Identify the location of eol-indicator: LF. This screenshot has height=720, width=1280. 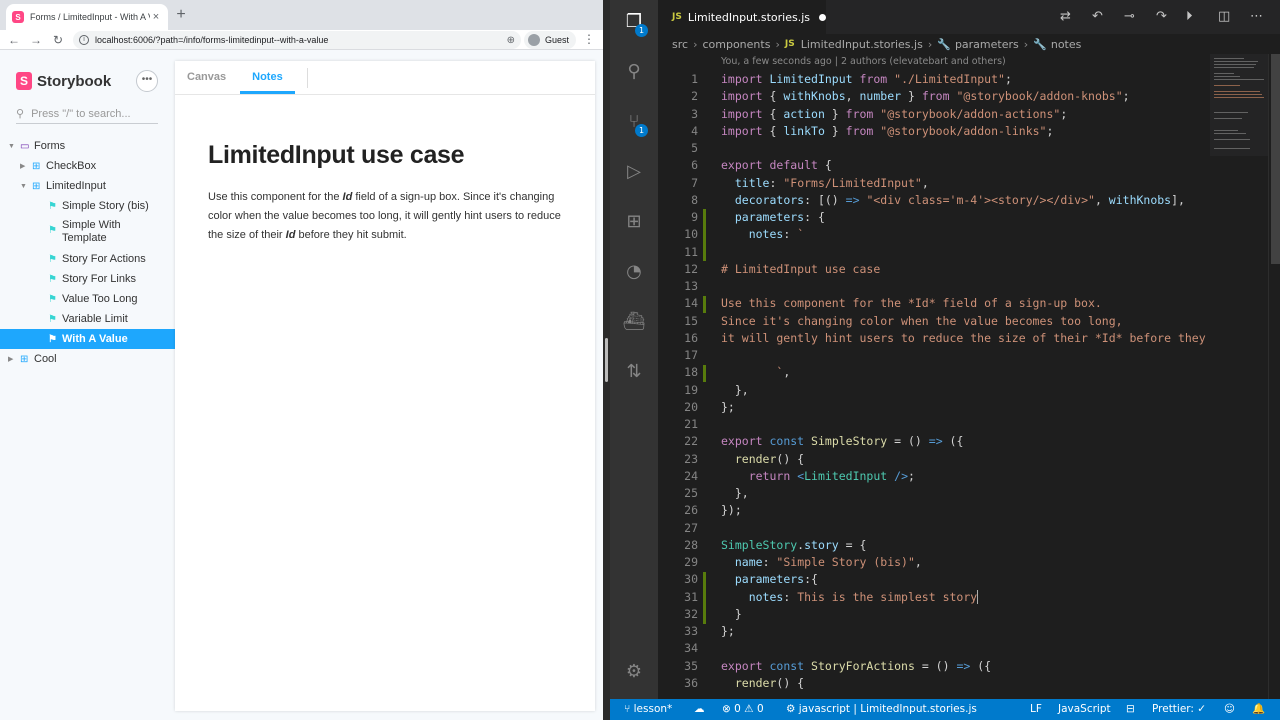
(1036, 709).